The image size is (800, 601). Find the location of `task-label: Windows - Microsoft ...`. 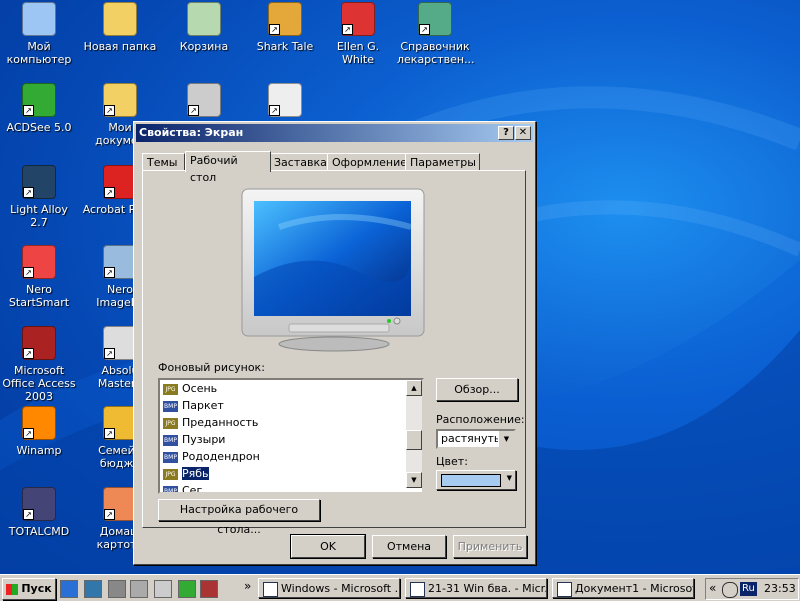

task-label: Windows - Microsoft ... is located at coordinates (340, 588).